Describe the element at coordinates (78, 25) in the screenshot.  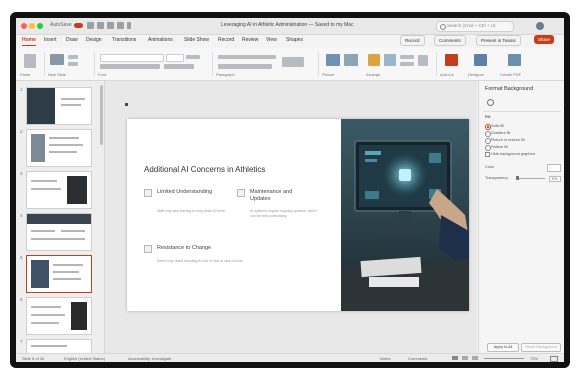
I see `autosave-toggle` at that location.